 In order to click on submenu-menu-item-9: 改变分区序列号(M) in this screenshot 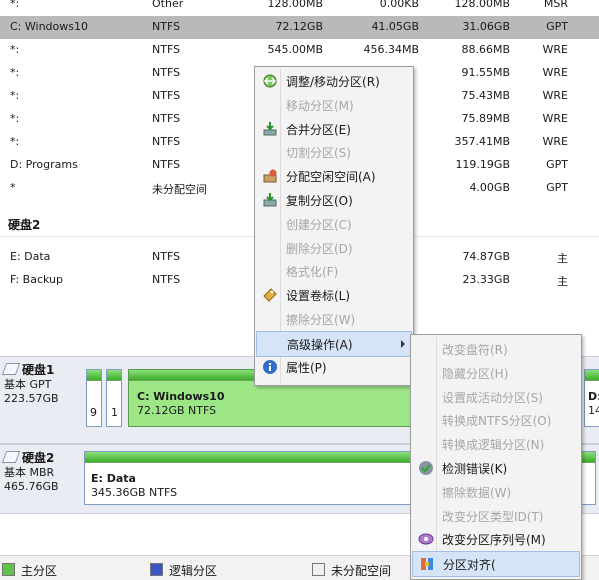, I will do `click(495, 539)`.